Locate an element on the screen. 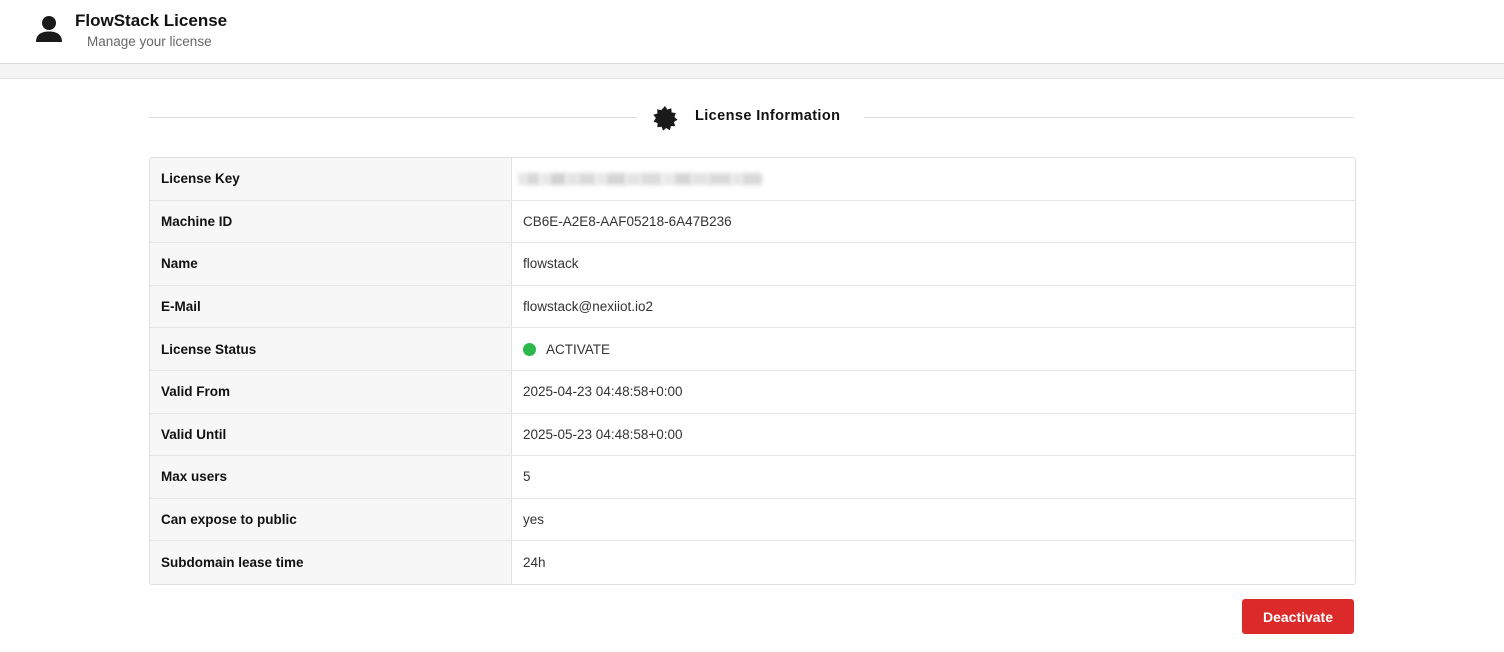  row-label: Subdomain lease time is located at coordinates (331, 562).